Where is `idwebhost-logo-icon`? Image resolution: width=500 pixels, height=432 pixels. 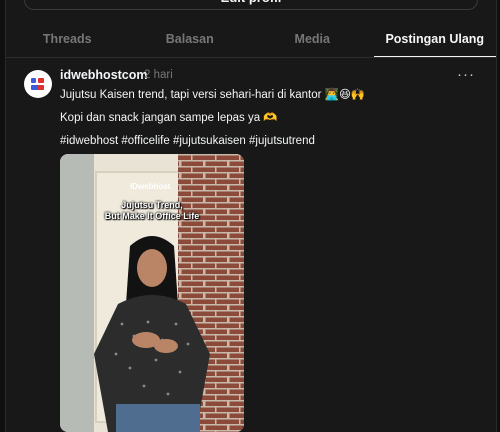 idwebhost-logo-icon is located at coordinates (37, 84).